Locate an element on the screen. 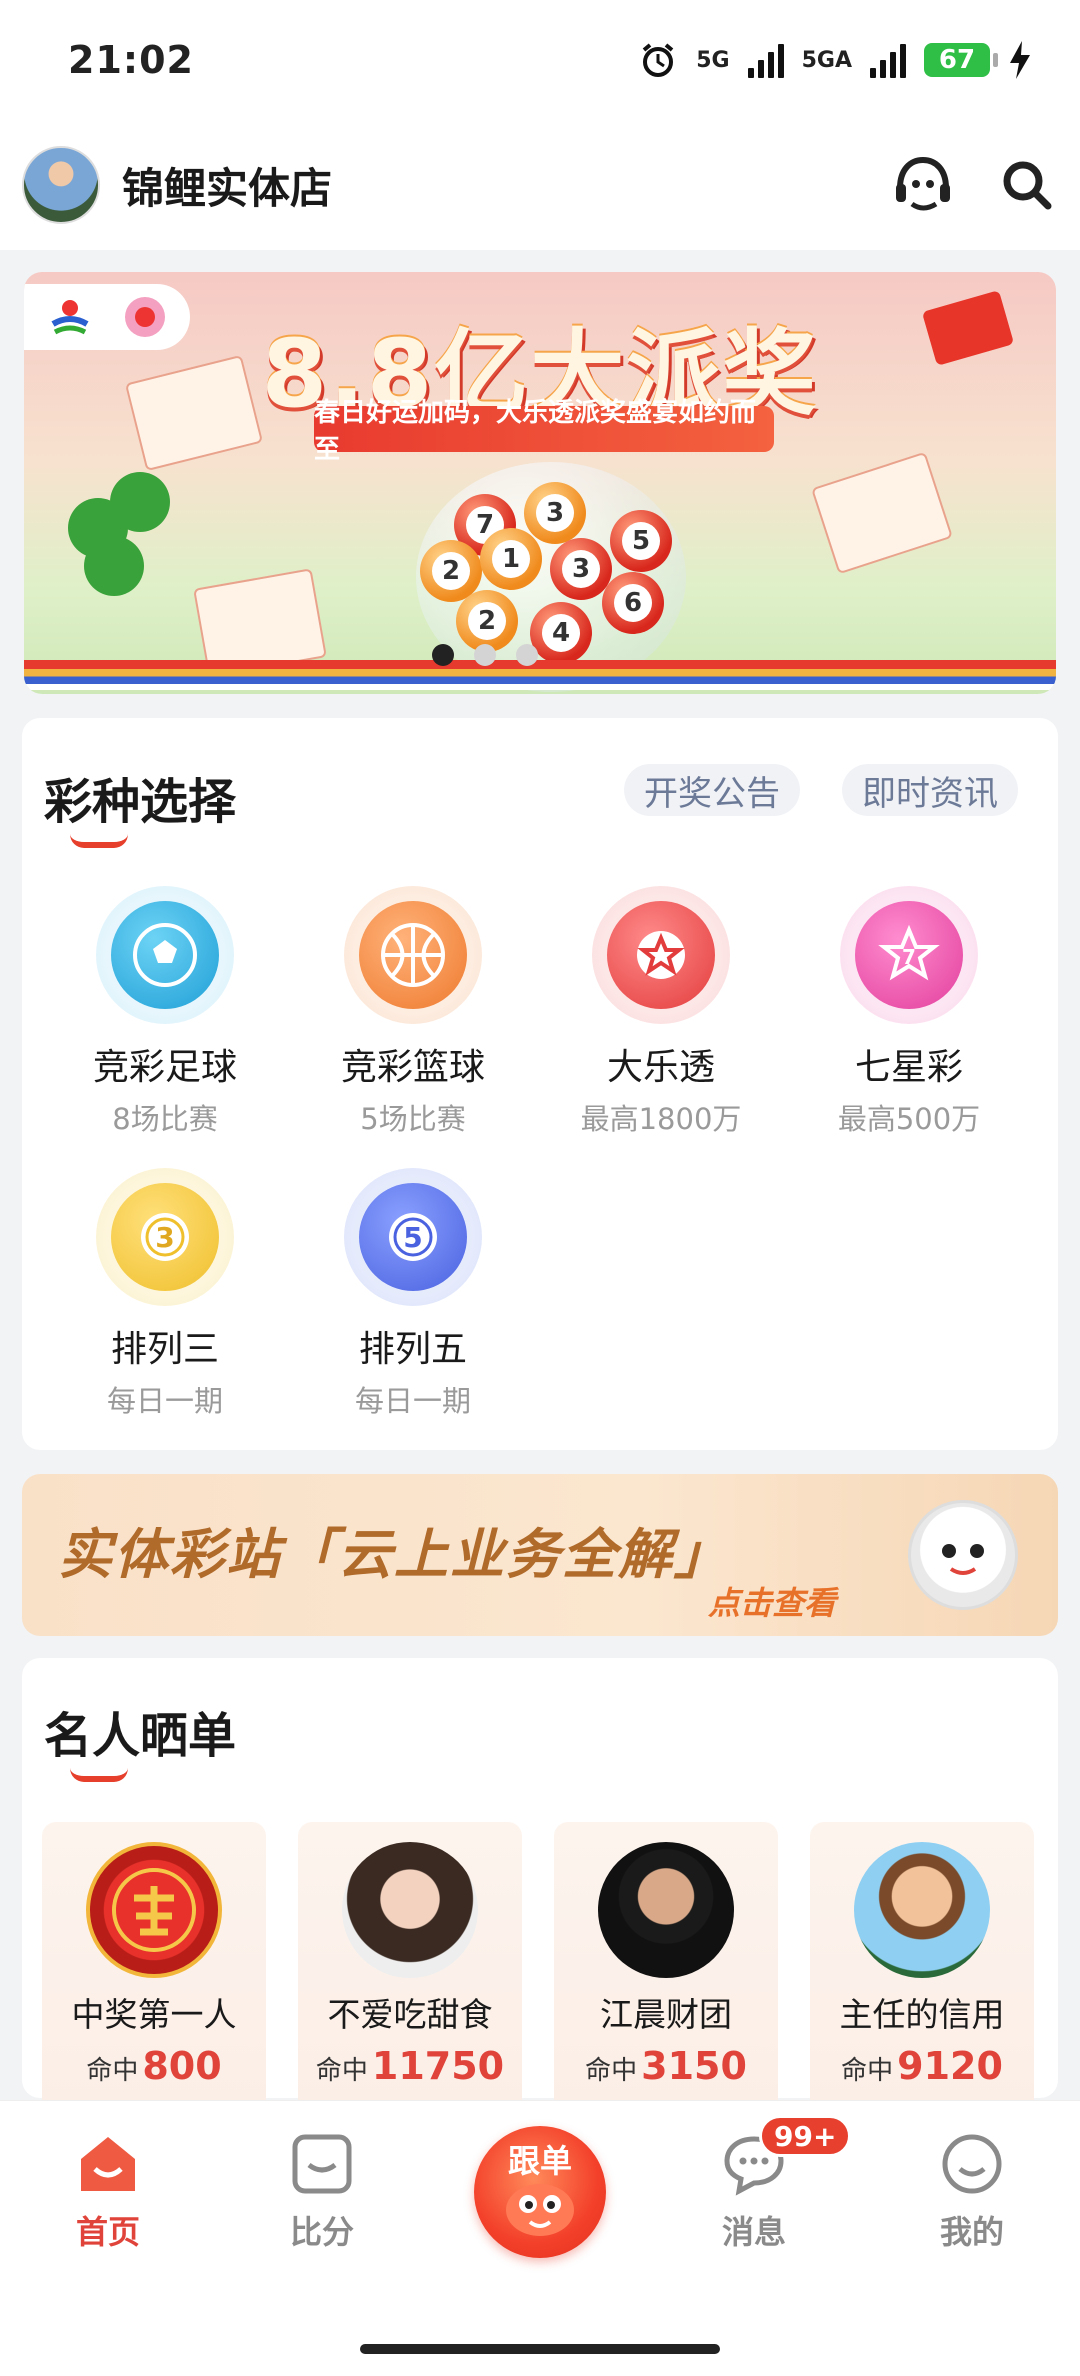 The image size is (1080, 2376). nav-label: 首页 is located at coordinates (107, 2232).